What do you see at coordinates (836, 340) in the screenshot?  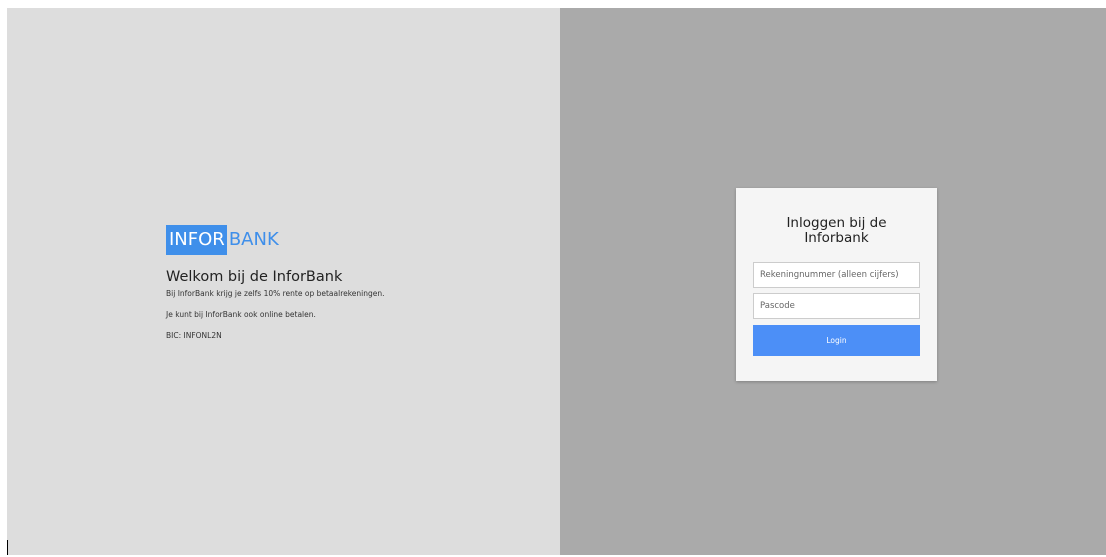 I see `login-button: Login` at bounding box center [836, 340].